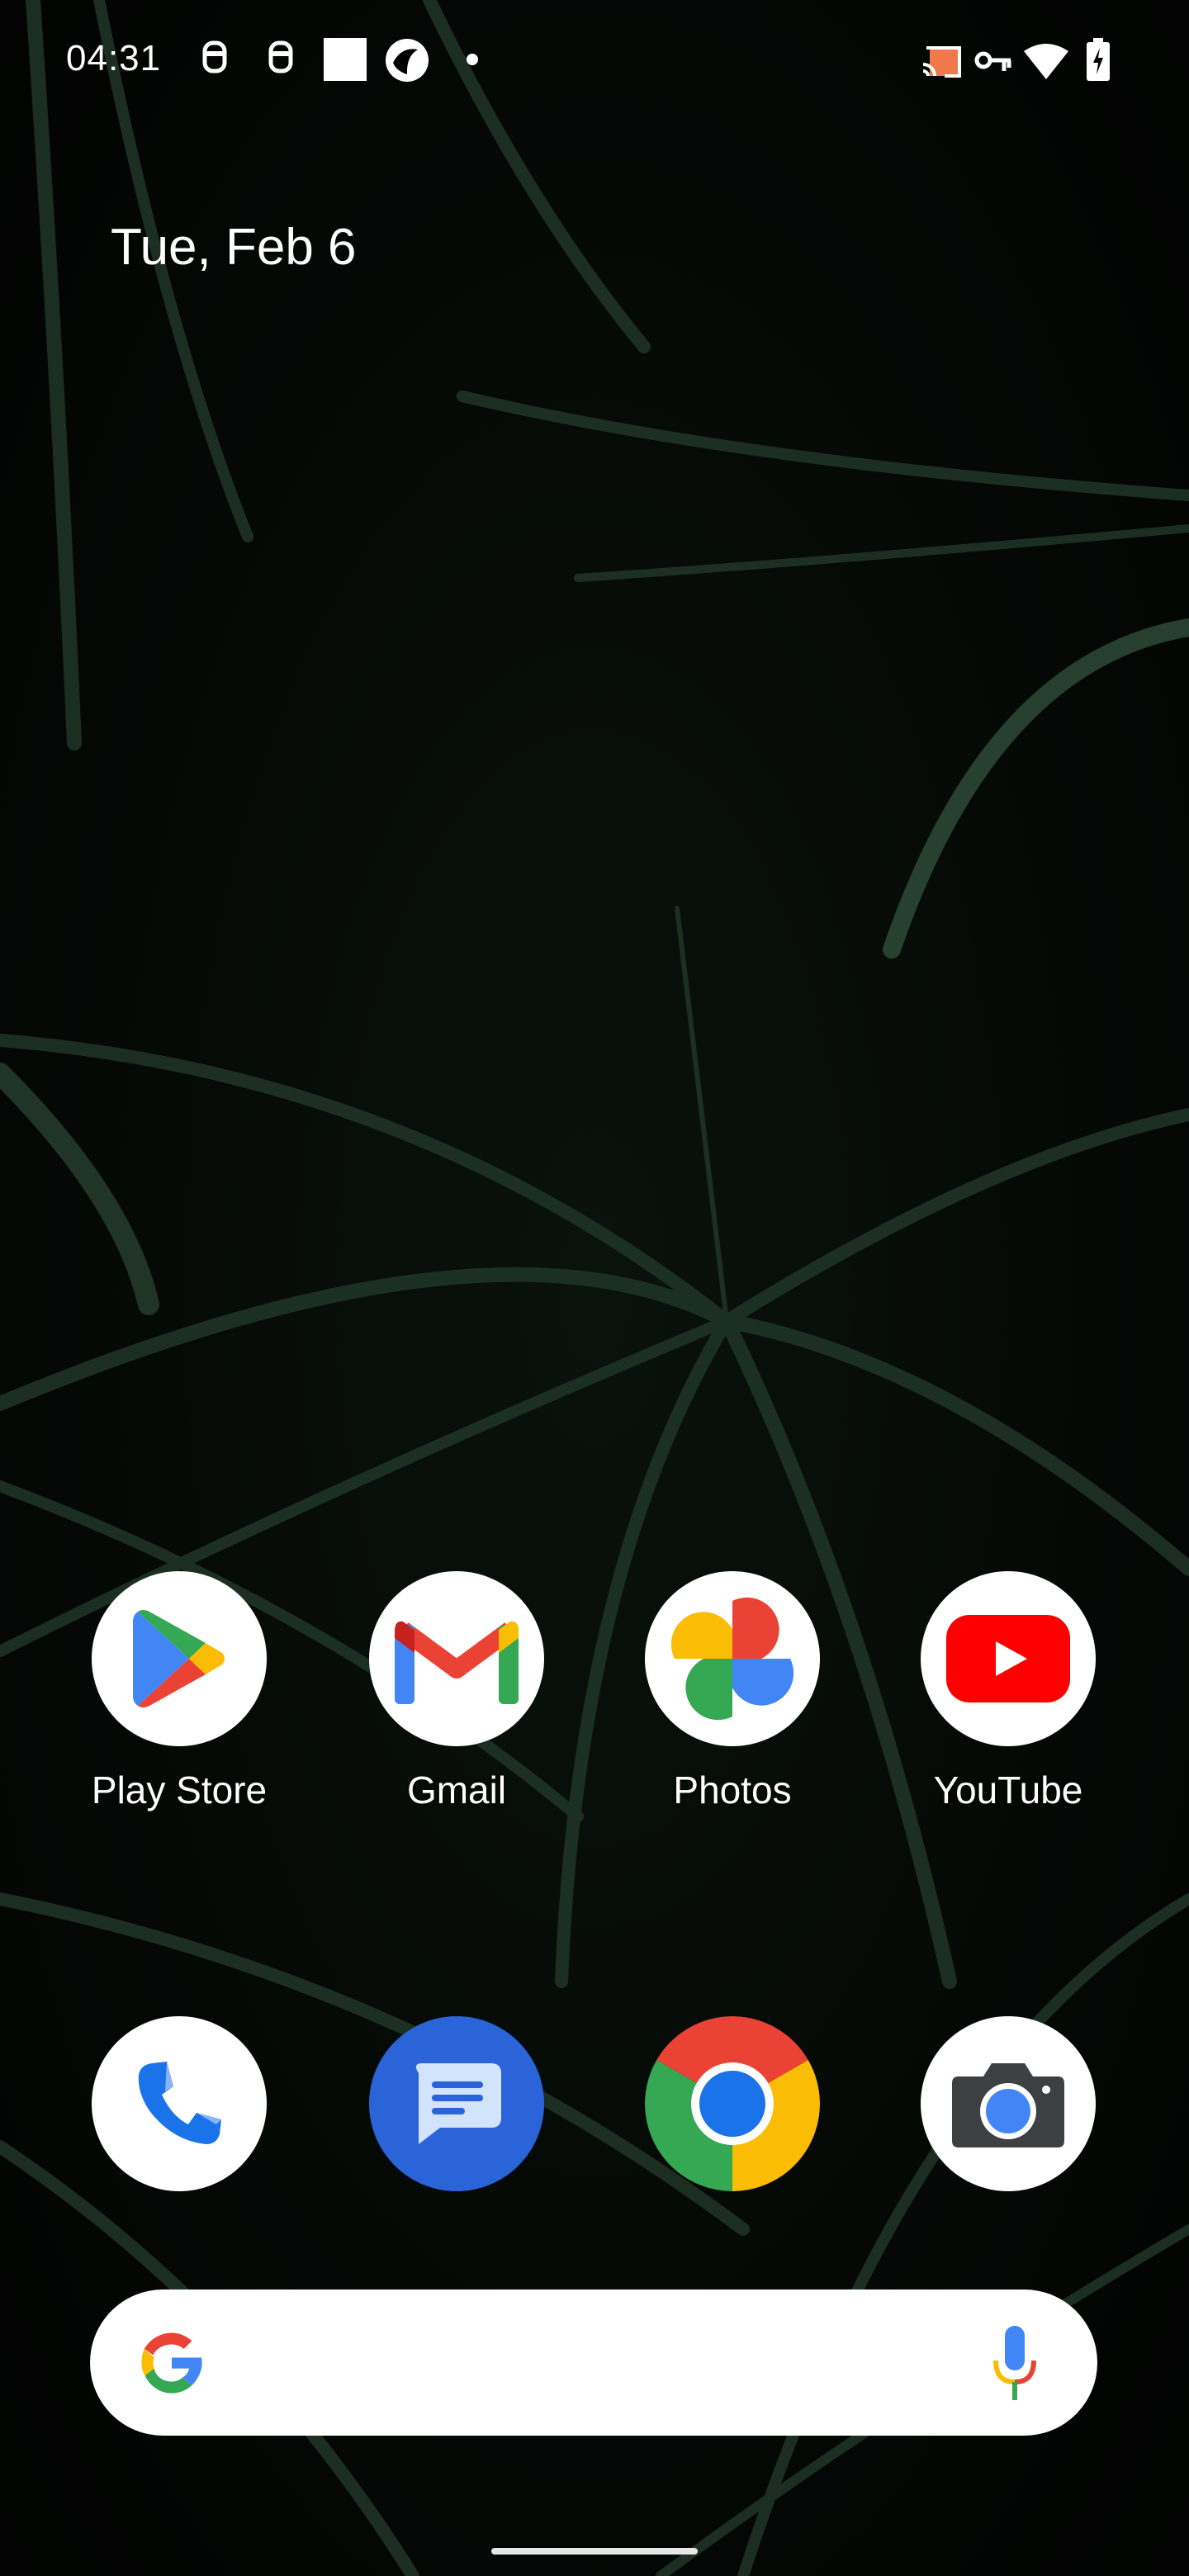  Describe the element at coordinates (941, 62) in the screenshot. I see `cast-icon` at that location.